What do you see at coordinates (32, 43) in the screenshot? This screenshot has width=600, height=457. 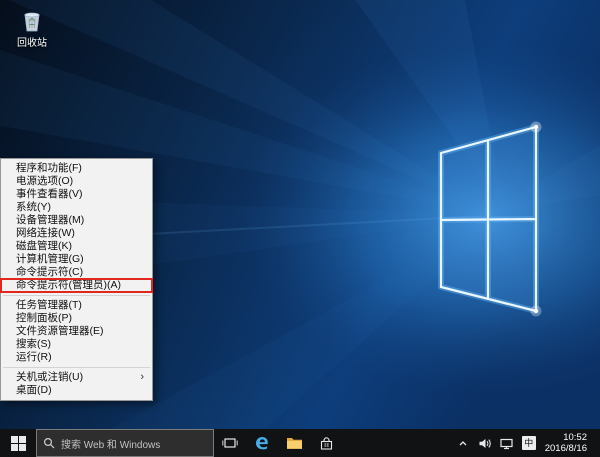 I see `recycle-bin-label: 回收站` at bounding box center [32, 43].